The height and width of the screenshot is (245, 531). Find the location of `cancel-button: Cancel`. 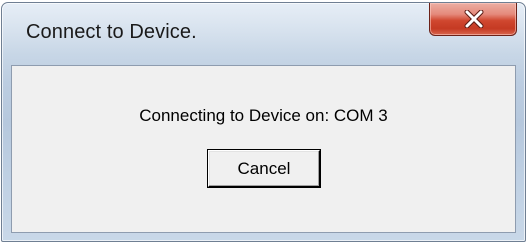

cancel-button: Cancel is located at coordinates (264, 168).